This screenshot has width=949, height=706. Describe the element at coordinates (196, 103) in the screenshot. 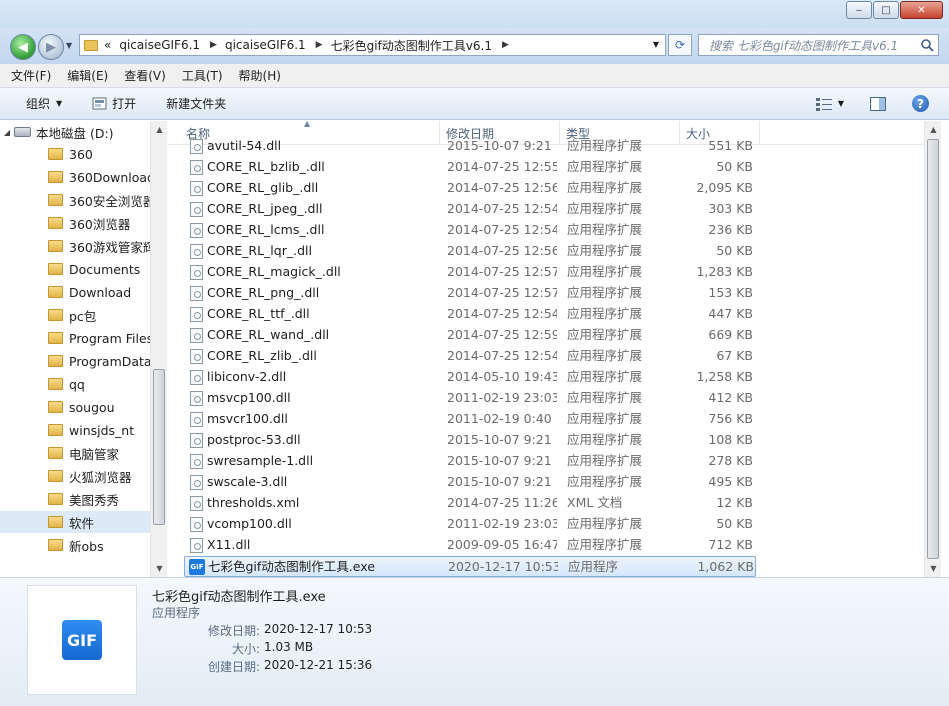

I see `new-folder-button: 新建文件夹` at that location.